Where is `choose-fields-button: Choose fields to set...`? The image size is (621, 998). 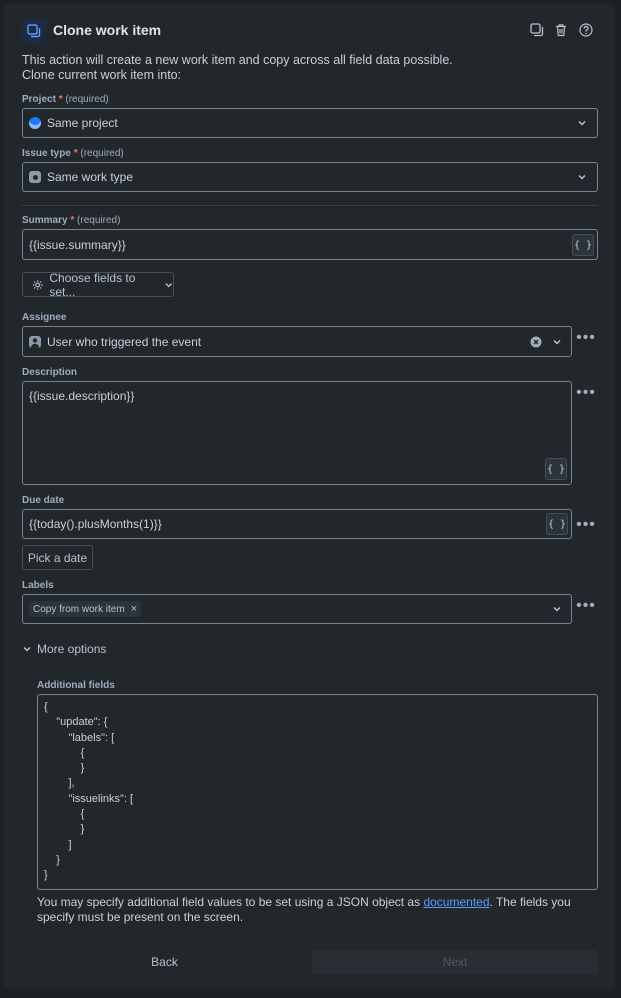 choose-fields-button: Choose fields to set... is located at coordinates (98, 284).